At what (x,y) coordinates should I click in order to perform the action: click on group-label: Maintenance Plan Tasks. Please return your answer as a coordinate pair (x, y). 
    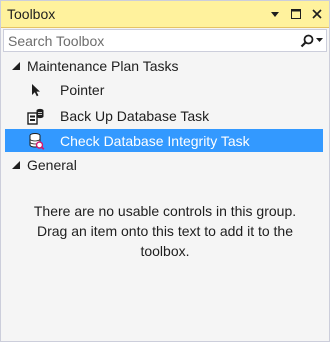
    Looking at the image, I should click on (103, 66).